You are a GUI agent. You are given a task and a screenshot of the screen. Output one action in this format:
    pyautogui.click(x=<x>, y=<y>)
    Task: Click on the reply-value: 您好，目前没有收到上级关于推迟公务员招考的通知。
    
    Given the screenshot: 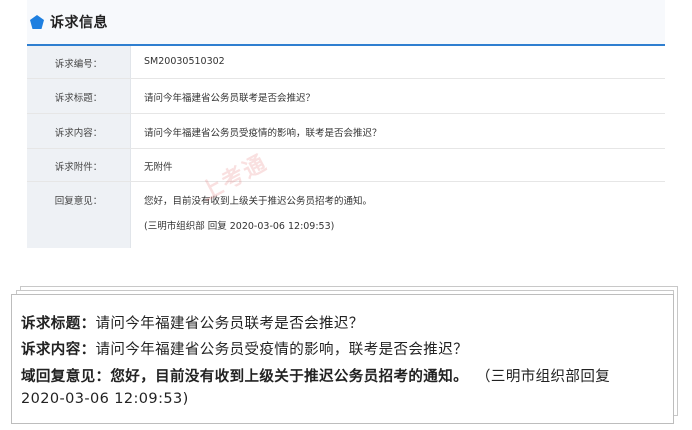 What is the action you would take?
    pyautogui.click(x=258, y=201)
    